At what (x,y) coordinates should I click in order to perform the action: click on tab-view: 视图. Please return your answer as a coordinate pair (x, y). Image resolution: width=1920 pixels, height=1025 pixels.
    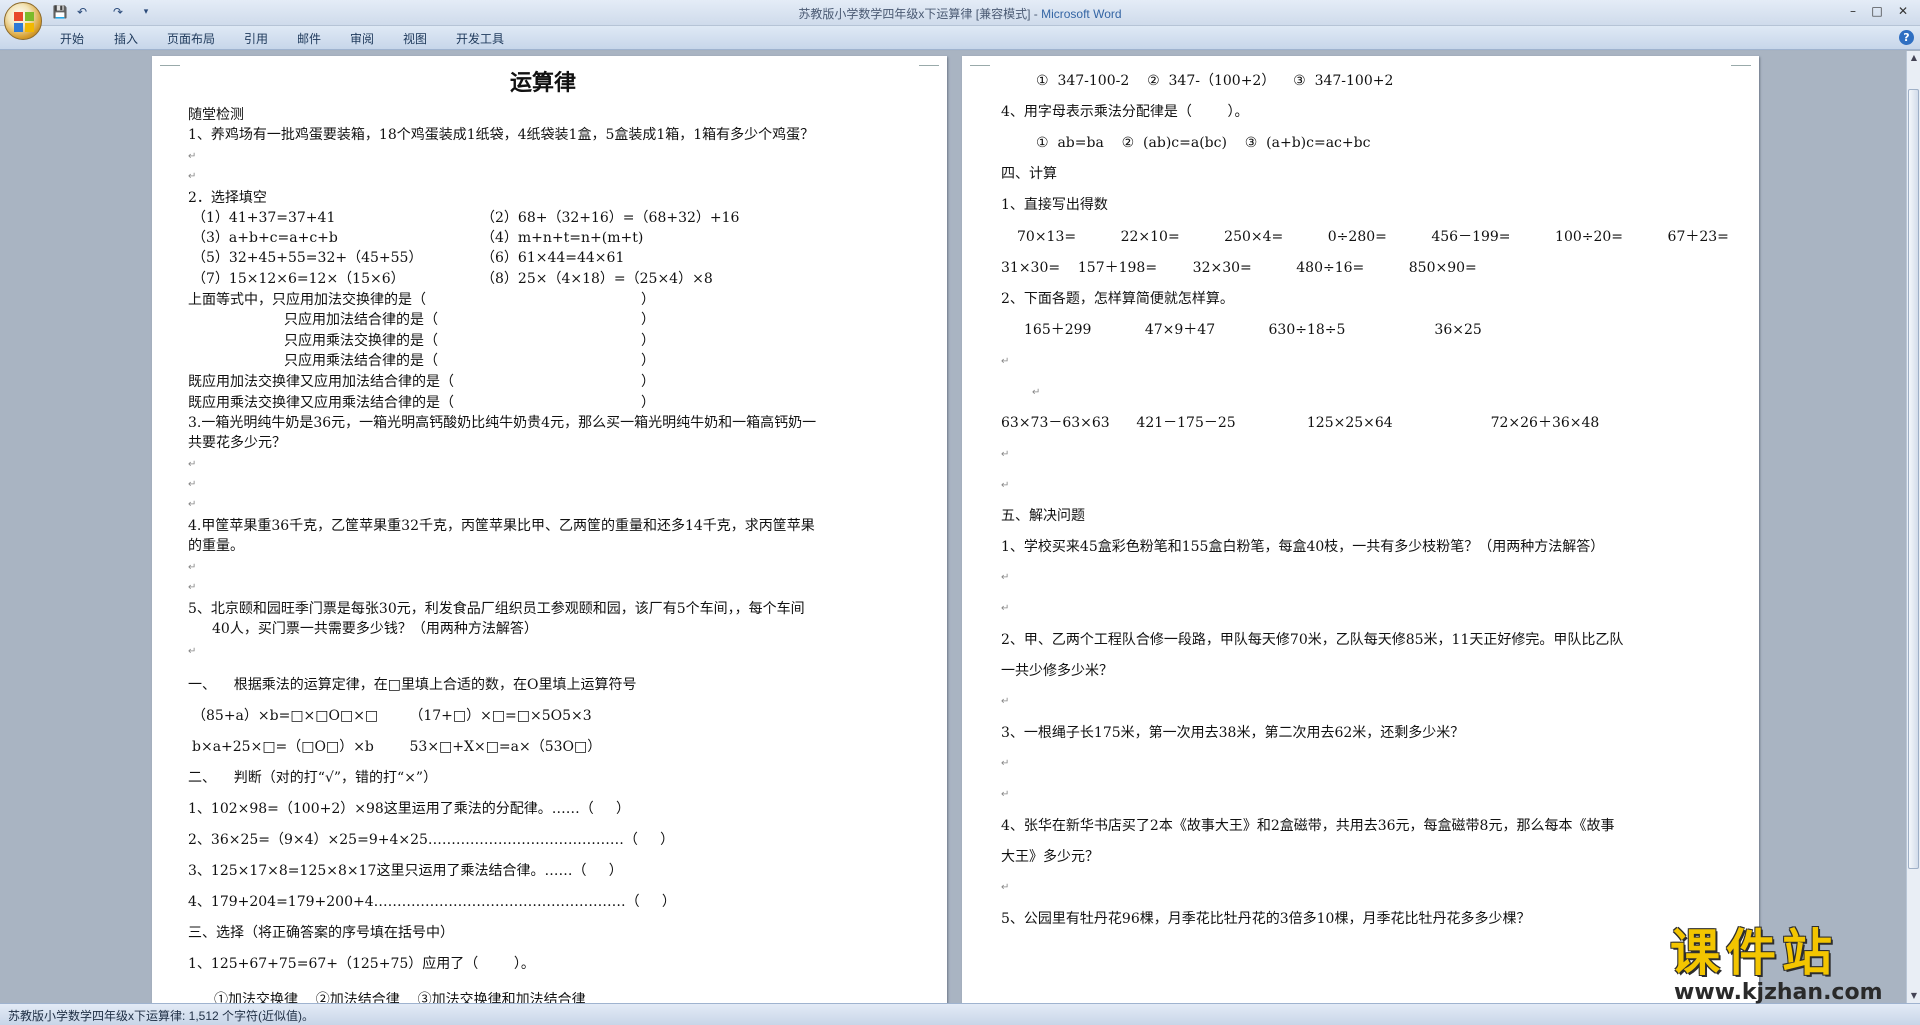
    Looking at the image, I should click on (415, 38).